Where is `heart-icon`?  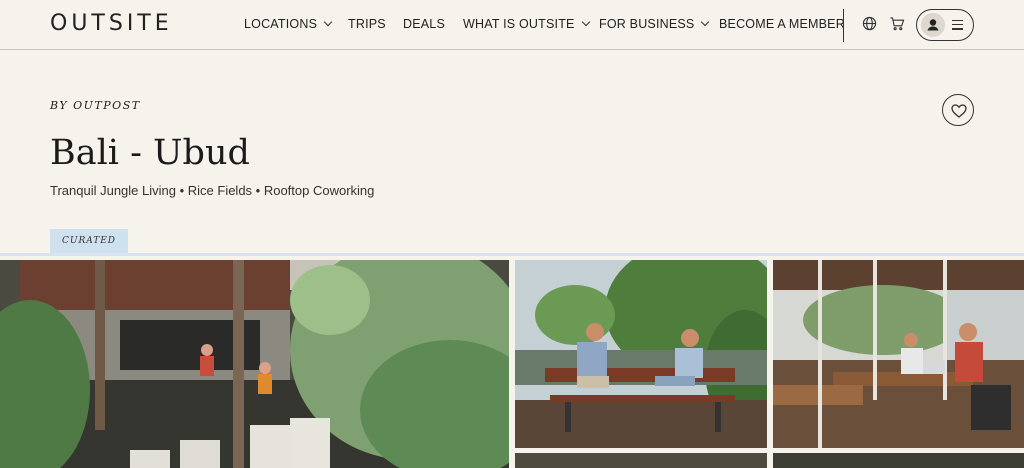
heart-icon is located at coordinates (959, 111).